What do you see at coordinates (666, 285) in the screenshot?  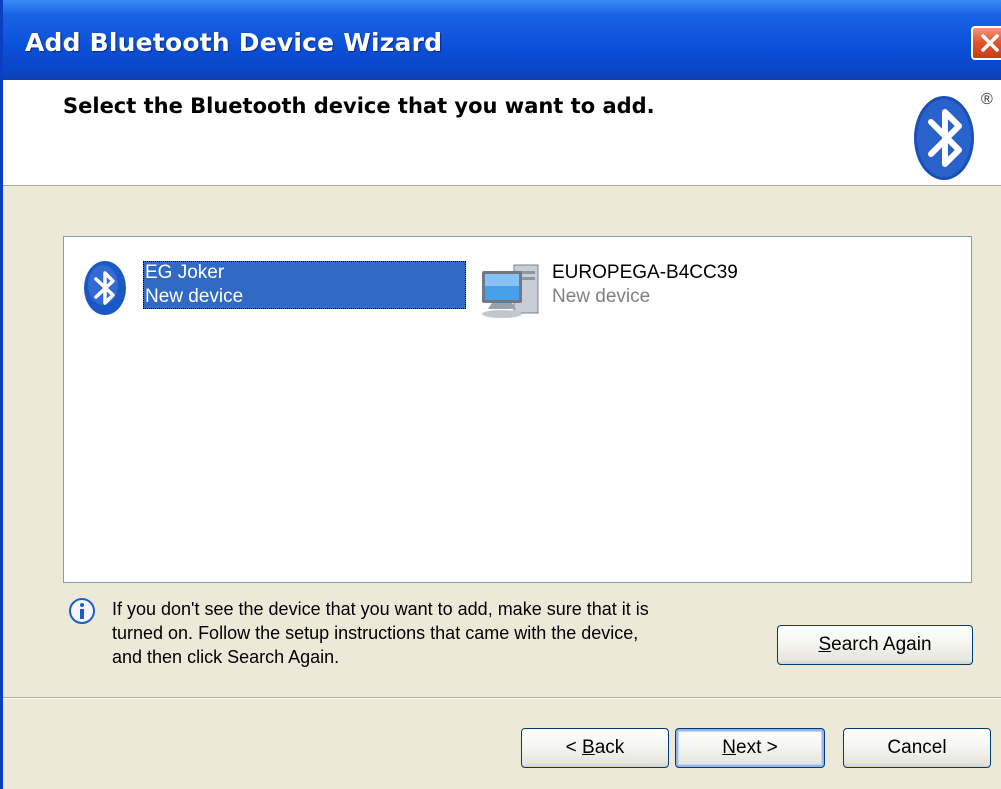 I see `device-label: EUROPEGA-B4CC39 New device` at bounding box center [666, 285].